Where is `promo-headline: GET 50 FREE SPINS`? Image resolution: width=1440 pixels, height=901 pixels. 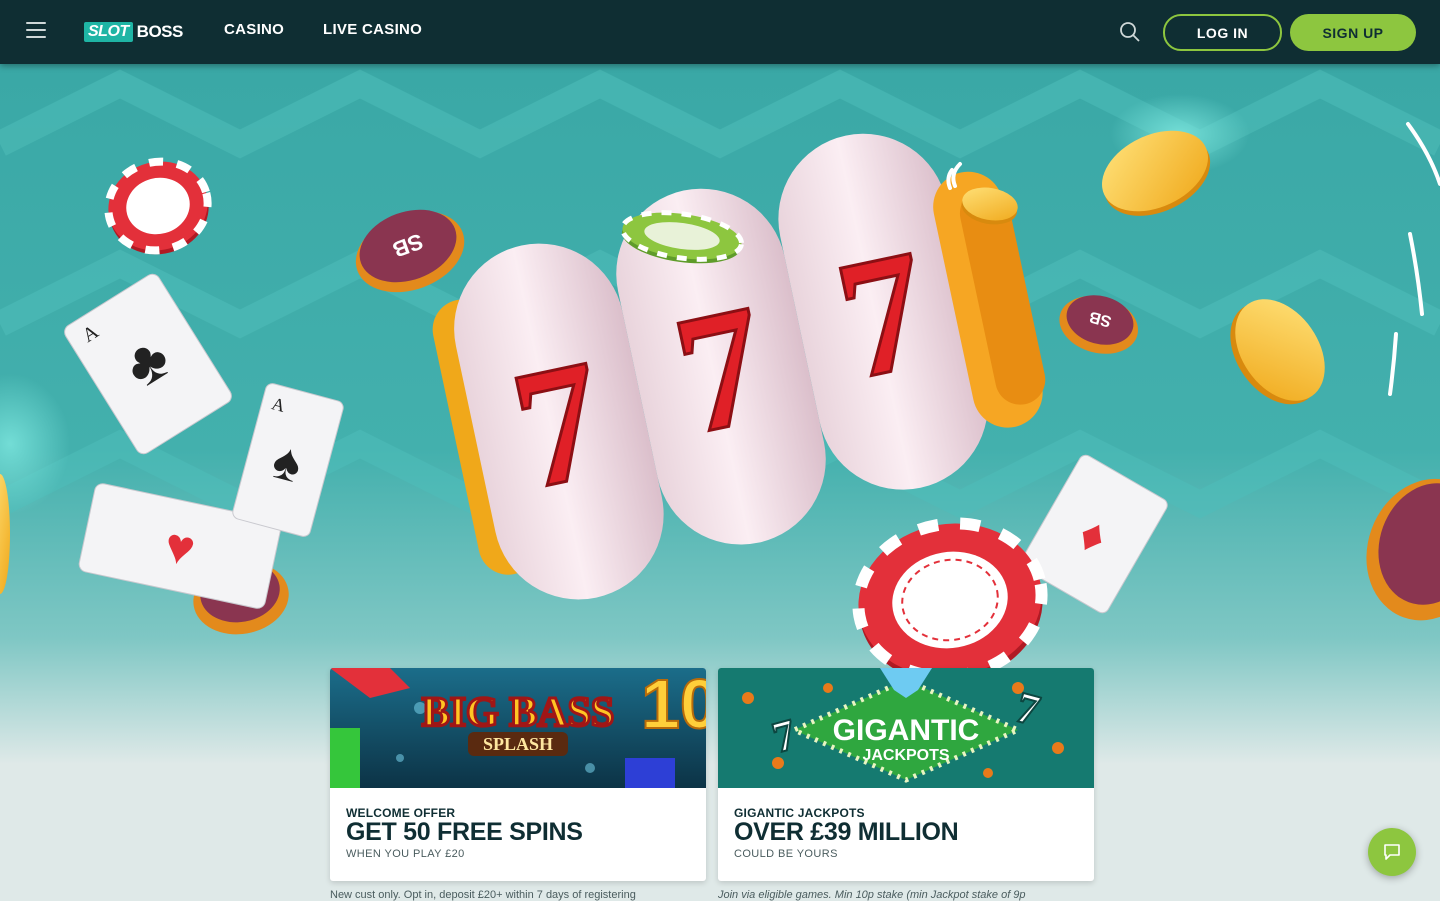
promo-headline: GET 50 FREE SPINS is located at coordinates (464, 832).